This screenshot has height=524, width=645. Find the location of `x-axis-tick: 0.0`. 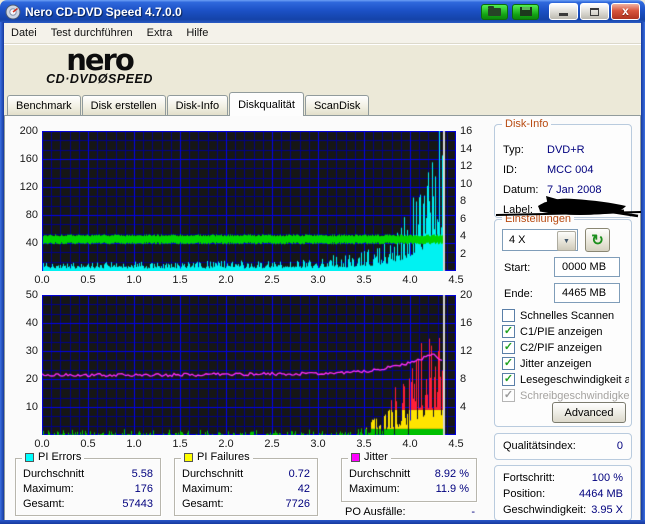

x-axis-tick: 0.0 is located at coordinates (42, 444).